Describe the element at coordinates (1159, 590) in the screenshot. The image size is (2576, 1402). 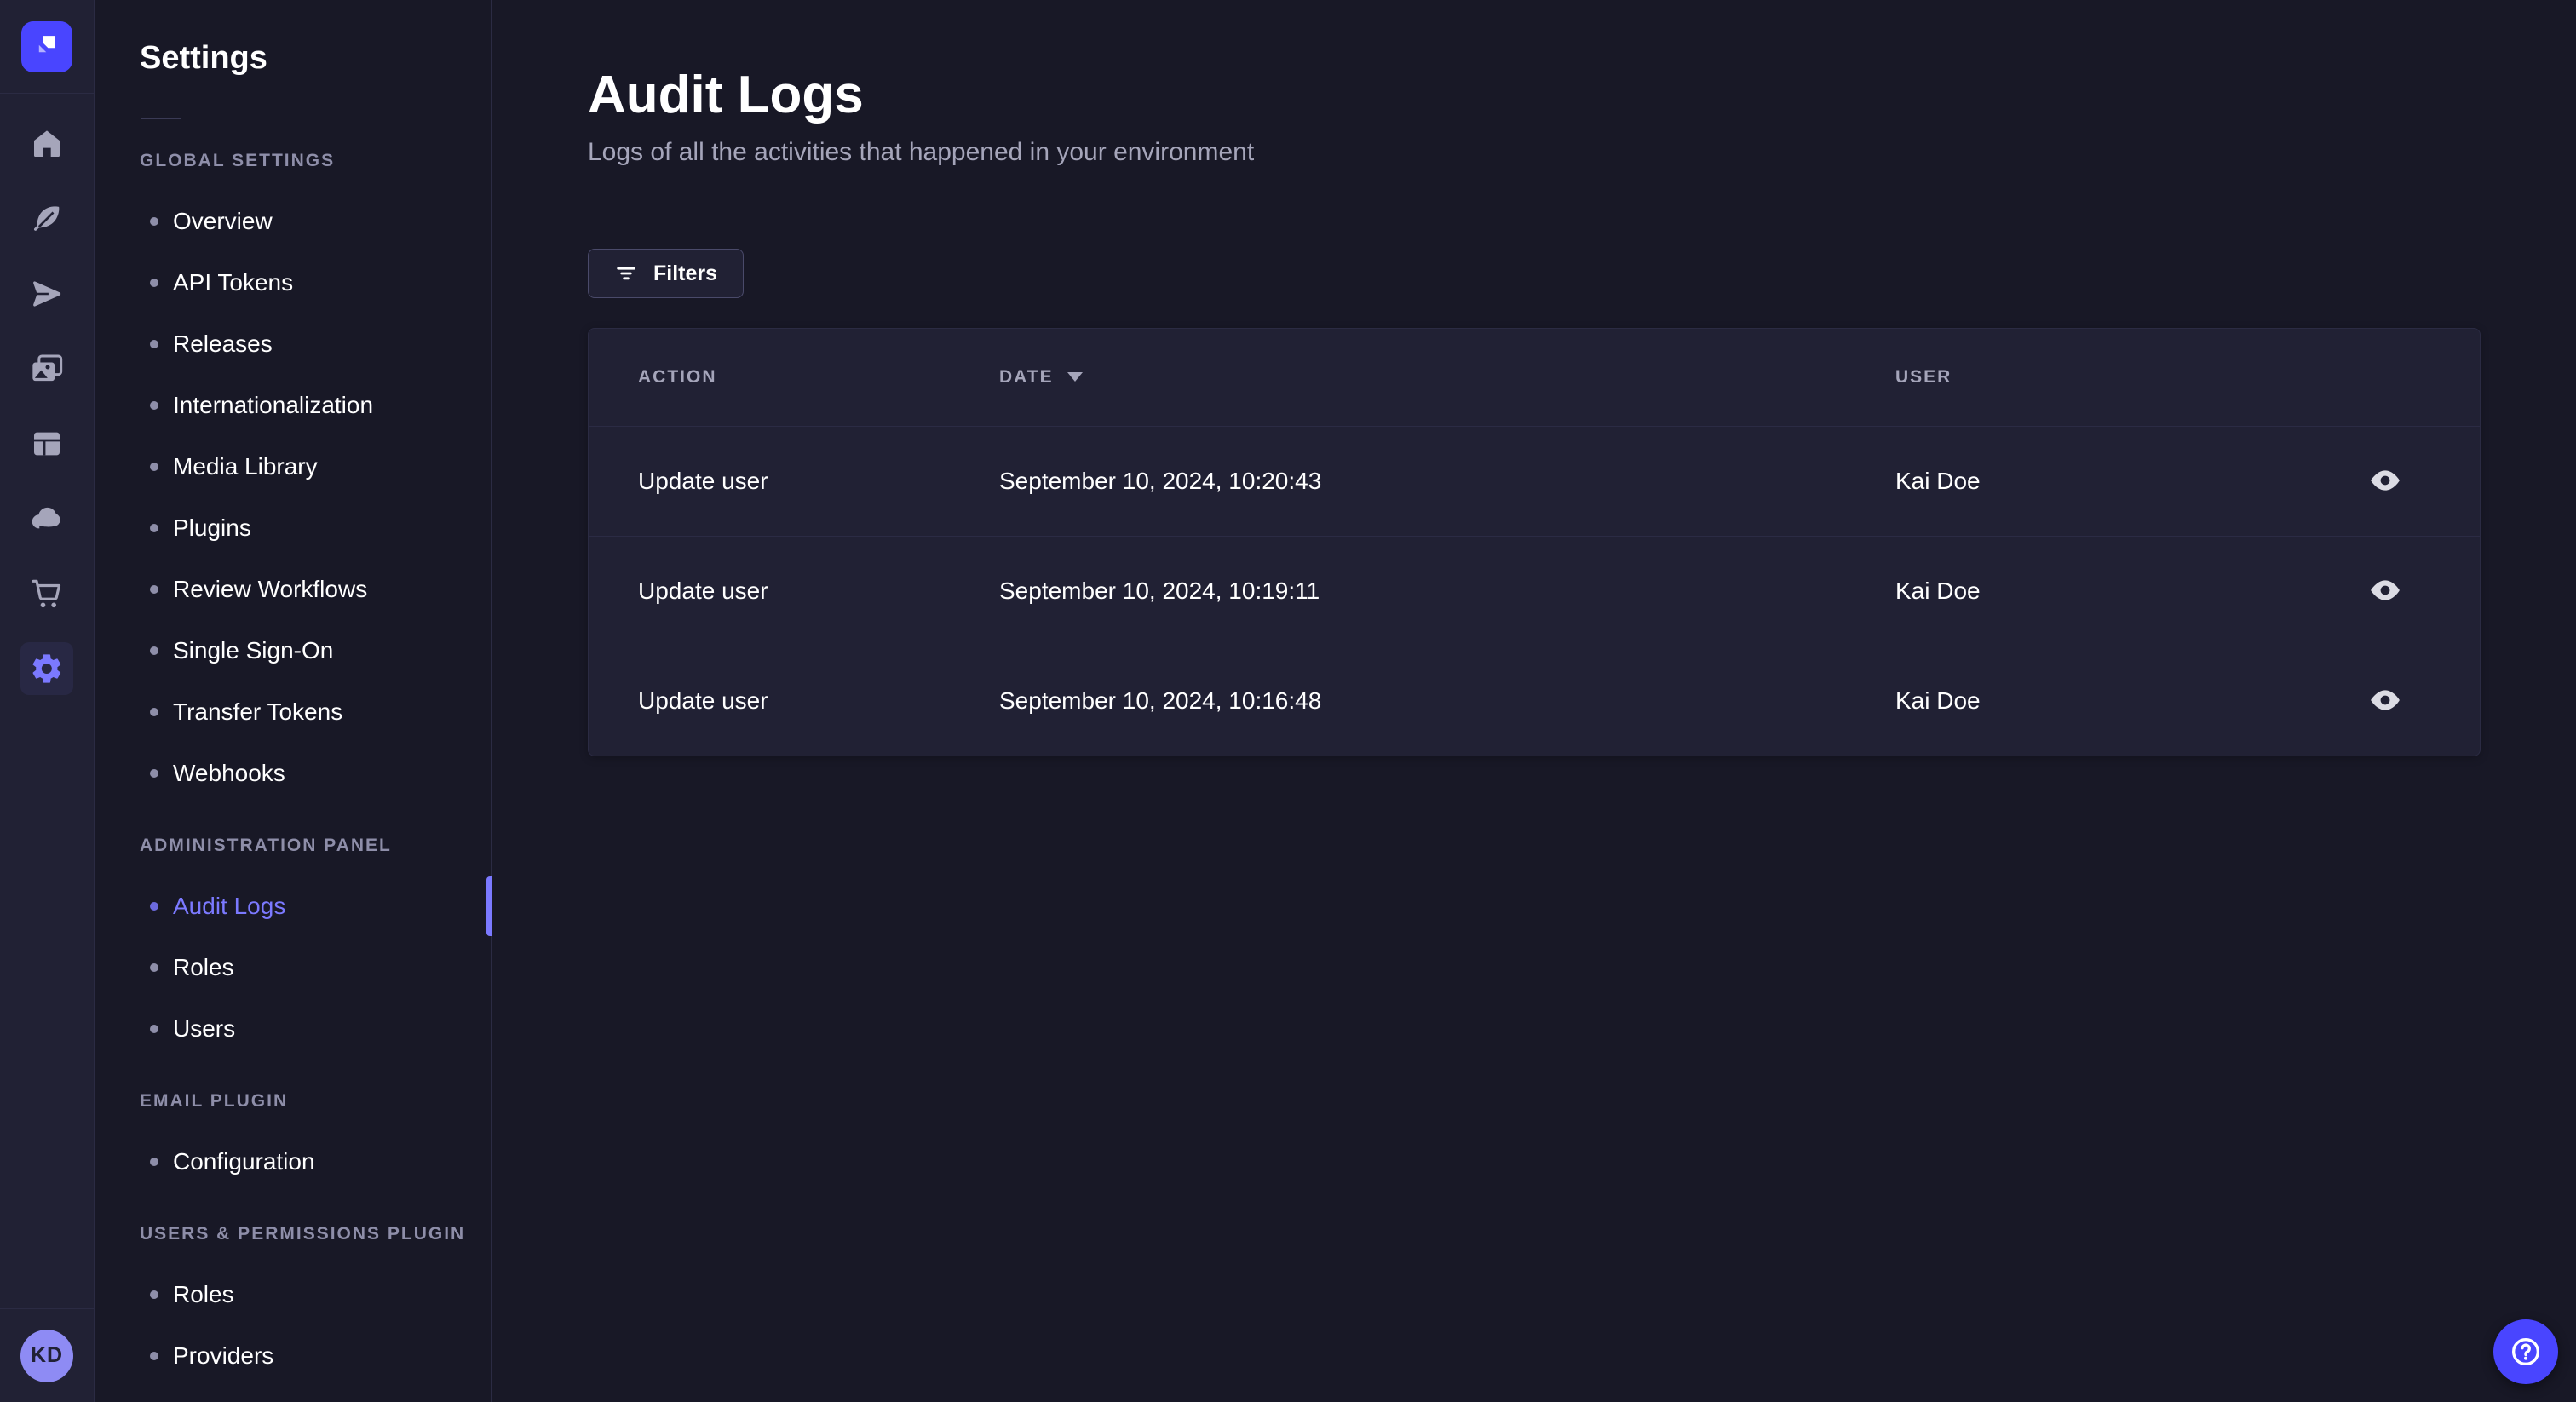
I see `cell-date: September 10, 2024, 10:19:11` at that location.